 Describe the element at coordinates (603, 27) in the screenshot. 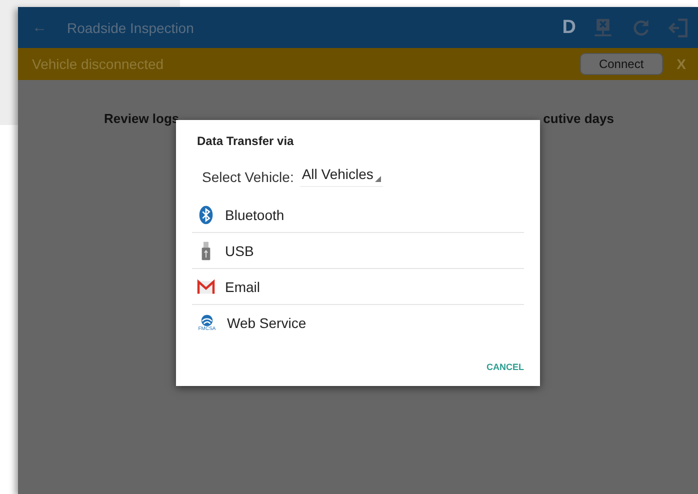

I see `disconnected-device-icon` at that location.